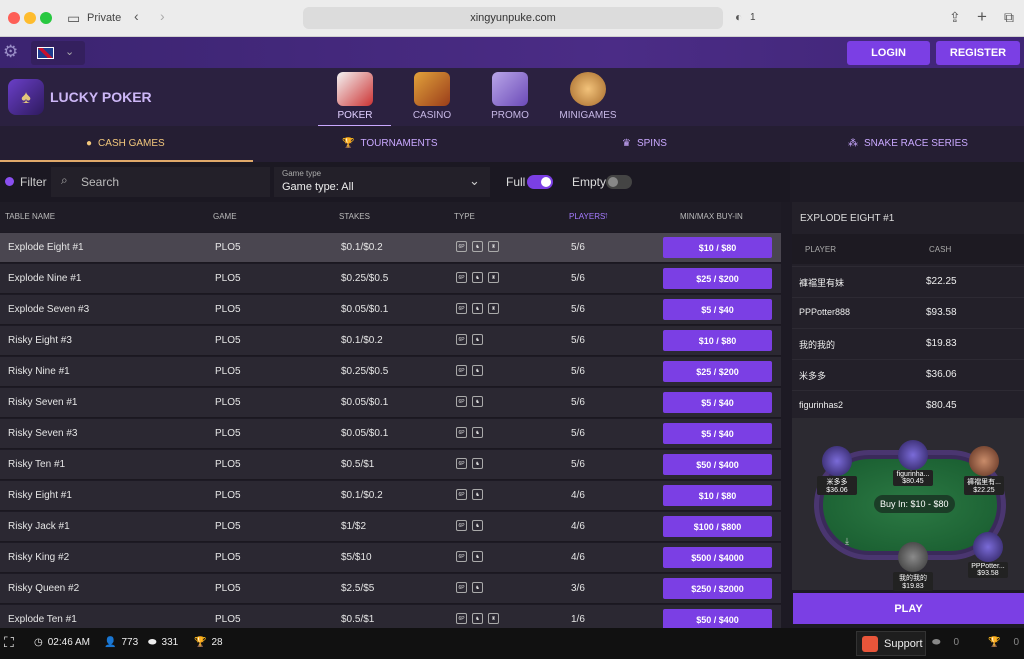  What do you see at coordinates (853, 143) in the screenshot?
I see `snake-icon: ⁂` at bounding box center [853, 143].